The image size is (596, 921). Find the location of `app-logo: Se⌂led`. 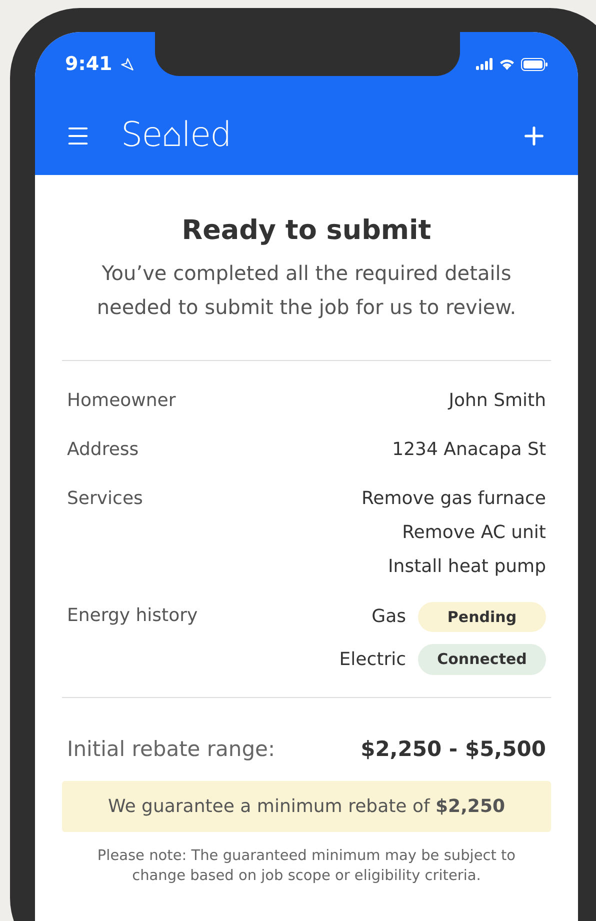

app-logo: Se⌂led is located at coordinates (176, 135).